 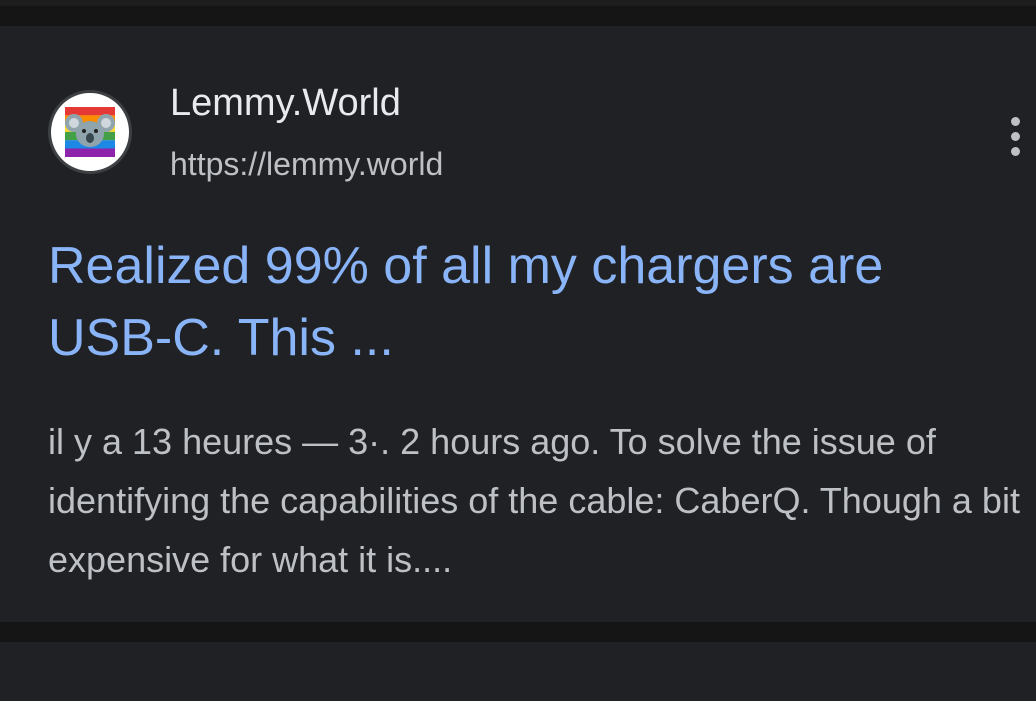 What do you see at coordinates (307, 164) in the screenshot?
I see `site-url: https://lemmy.world` at bounding box center [307, 164].